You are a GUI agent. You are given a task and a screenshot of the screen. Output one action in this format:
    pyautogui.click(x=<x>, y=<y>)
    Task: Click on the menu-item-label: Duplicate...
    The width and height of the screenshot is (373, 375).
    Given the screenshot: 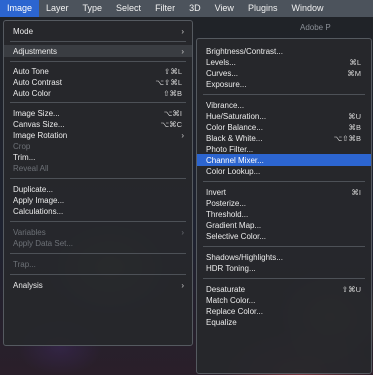 What is the action you would take?
    pyautogui.click(x=33, y=189)
    